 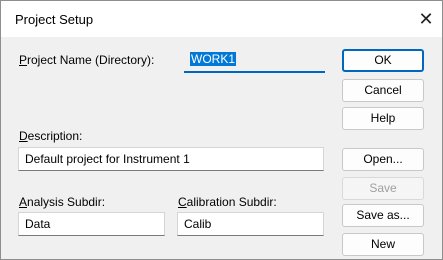 What do you see at coordinates (221, 19) in the screenshot?
I see `title-bar: Project Setup ✕` at bounding box center [221, 19].